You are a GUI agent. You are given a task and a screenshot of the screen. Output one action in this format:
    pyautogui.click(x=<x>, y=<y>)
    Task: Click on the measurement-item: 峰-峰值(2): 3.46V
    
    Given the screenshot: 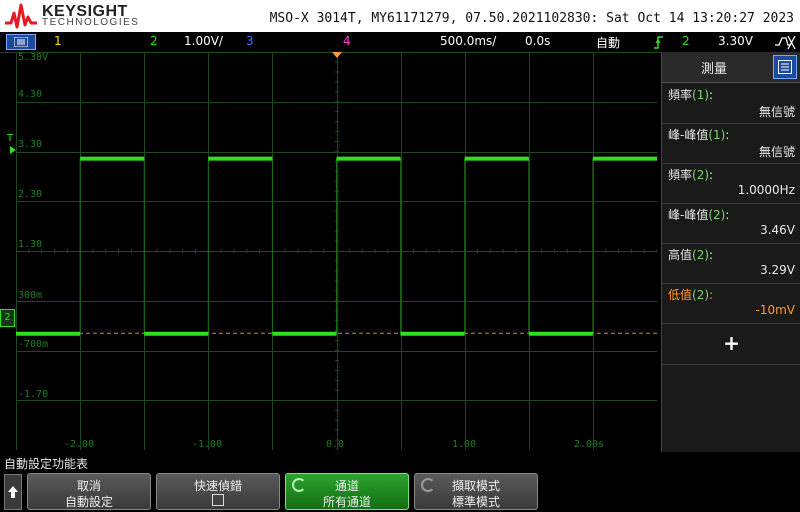 What is the action you would take?
    pyautogui.click(x=731, y=223)
    